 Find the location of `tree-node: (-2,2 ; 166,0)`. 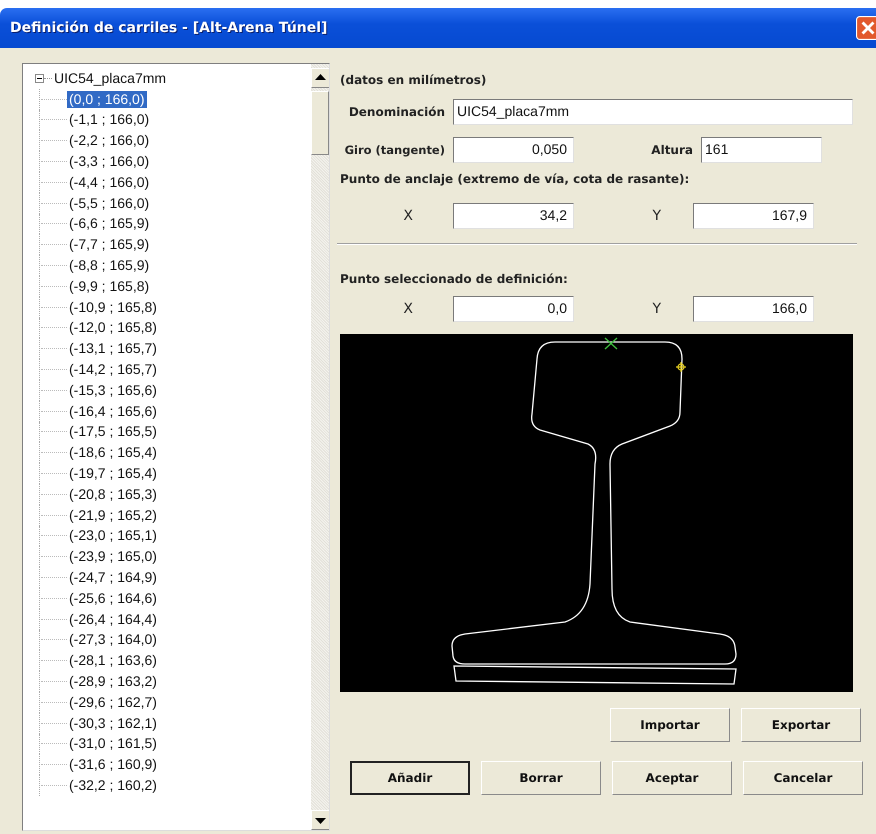

tree-node: (-2,2 ; 166,0) is located at coordinates (109, 141).